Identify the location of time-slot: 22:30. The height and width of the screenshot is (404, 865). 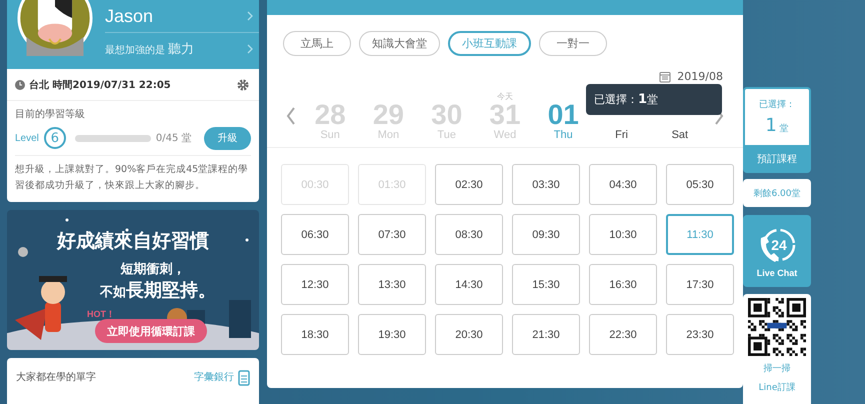
(623, 334).